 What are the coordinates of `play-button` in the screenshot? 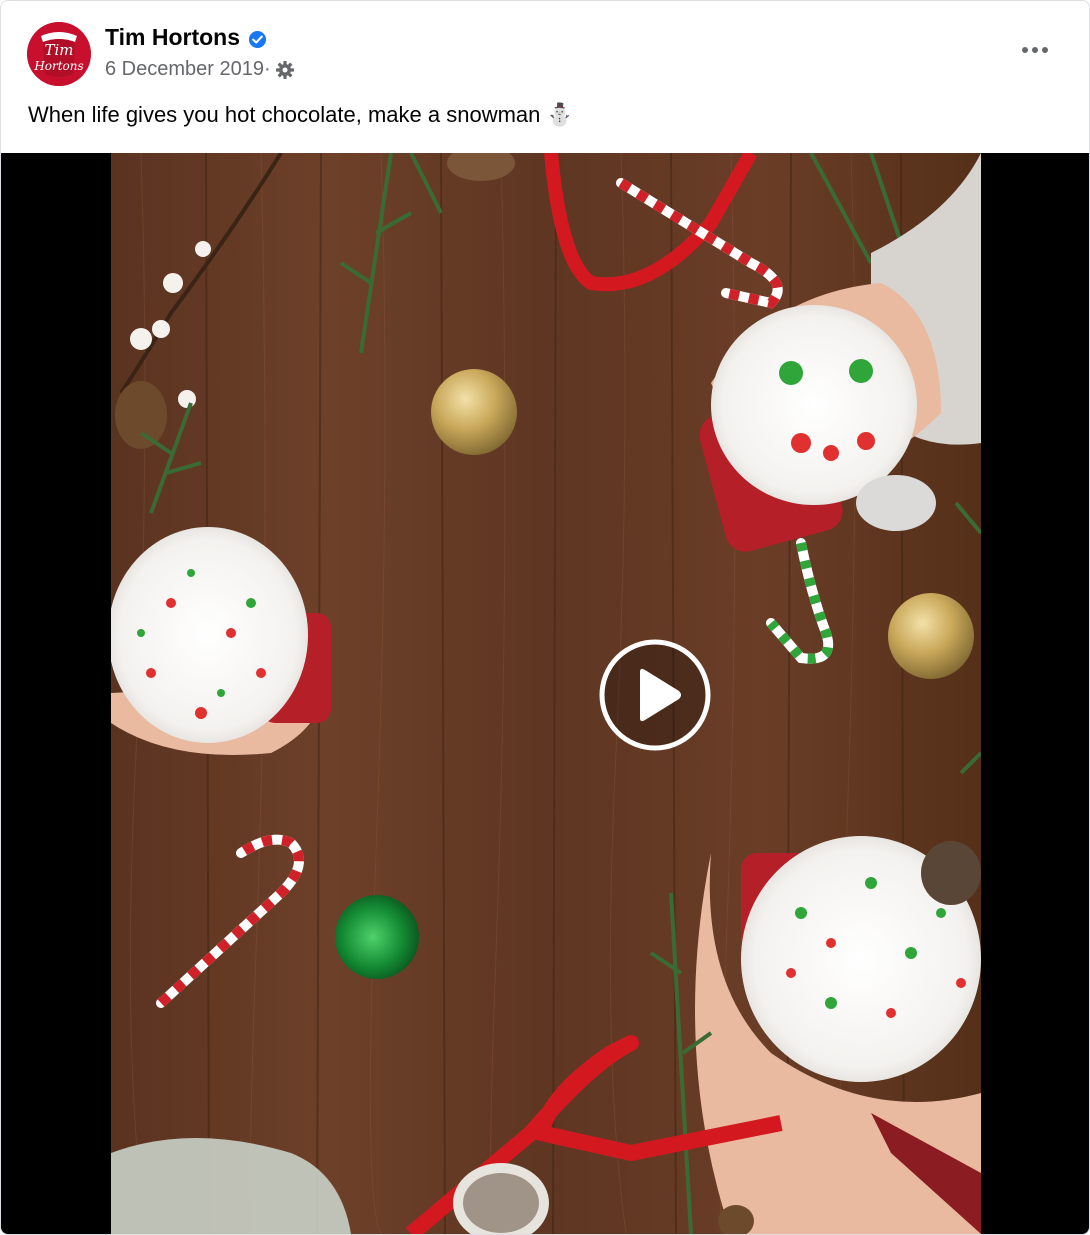 It's located at (655, 695).